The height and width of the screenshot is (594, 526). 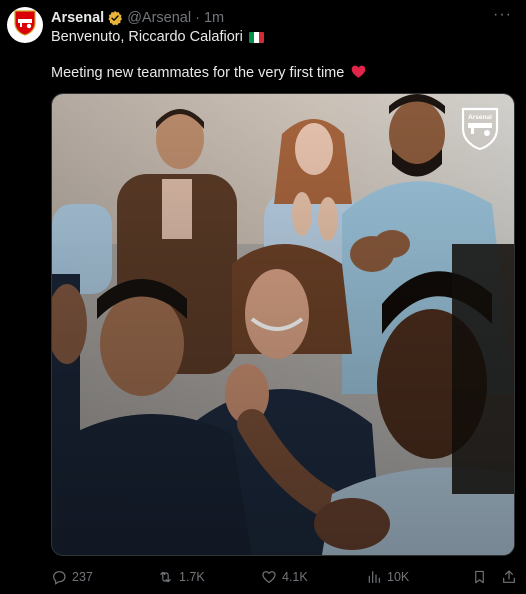 I want to click on author-avatar, so click(x=25, y=25).